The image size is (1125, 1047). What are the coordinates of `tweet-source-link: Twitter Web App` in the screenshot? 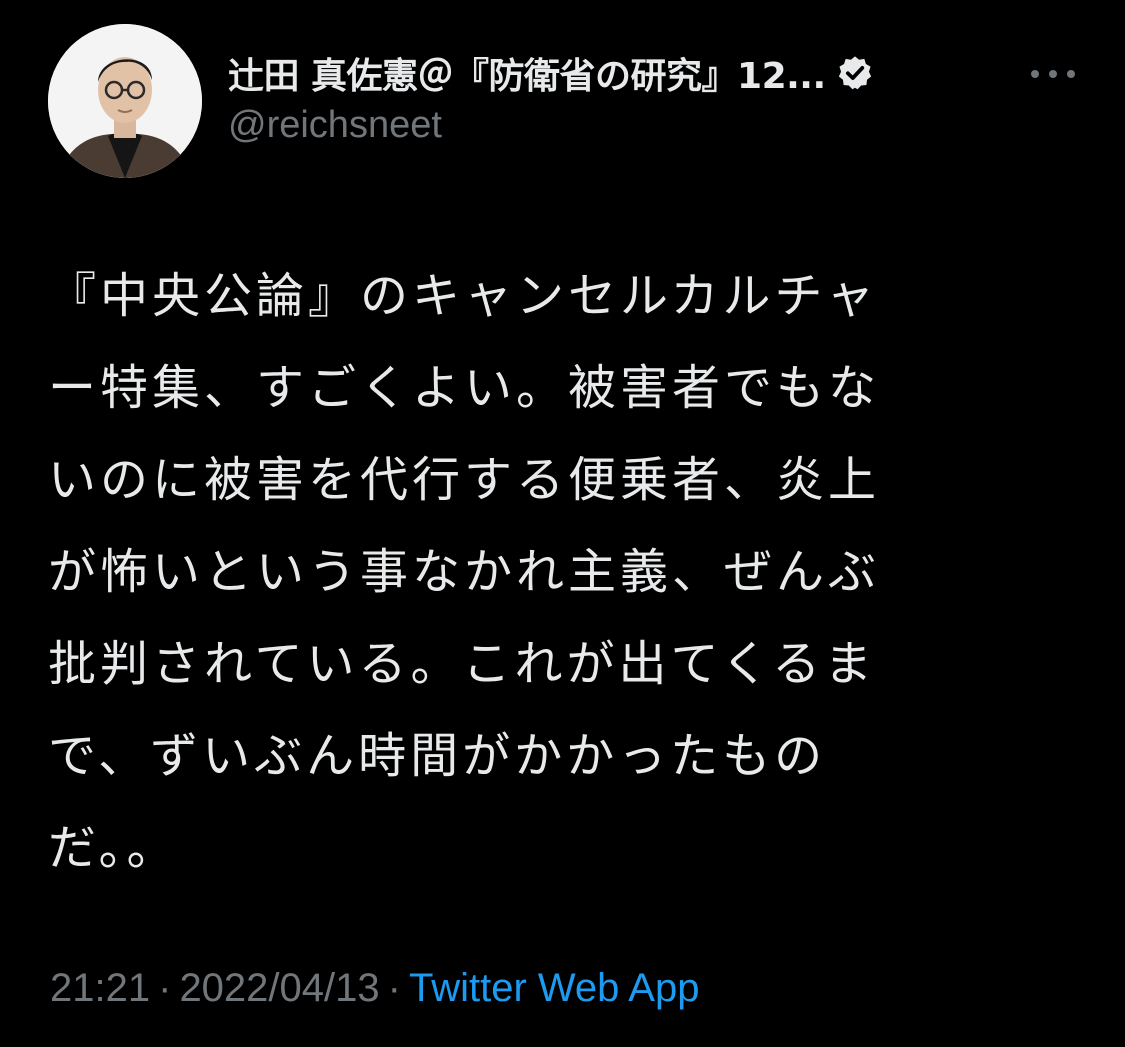 It's located at (554, 988).